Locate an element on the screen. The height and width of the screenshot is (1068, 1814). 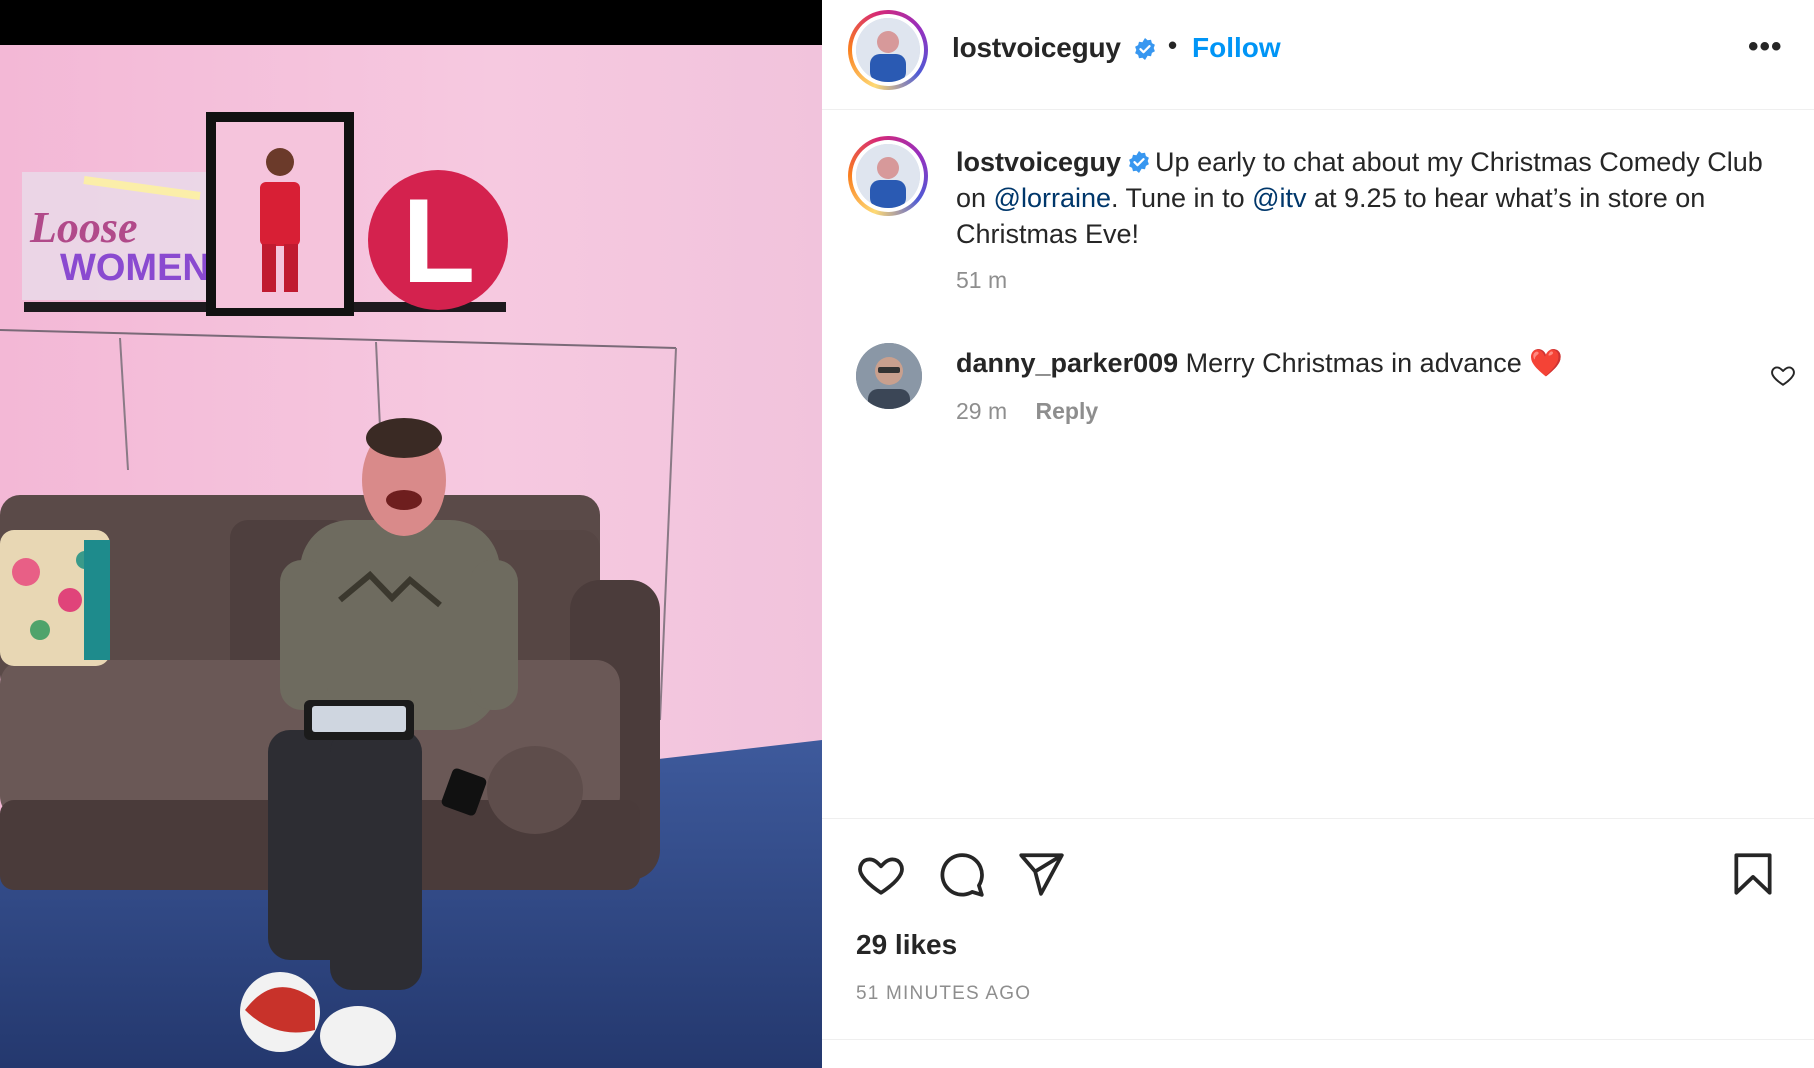
more-options-icon: ••• is located at coordinates (1765, 47).